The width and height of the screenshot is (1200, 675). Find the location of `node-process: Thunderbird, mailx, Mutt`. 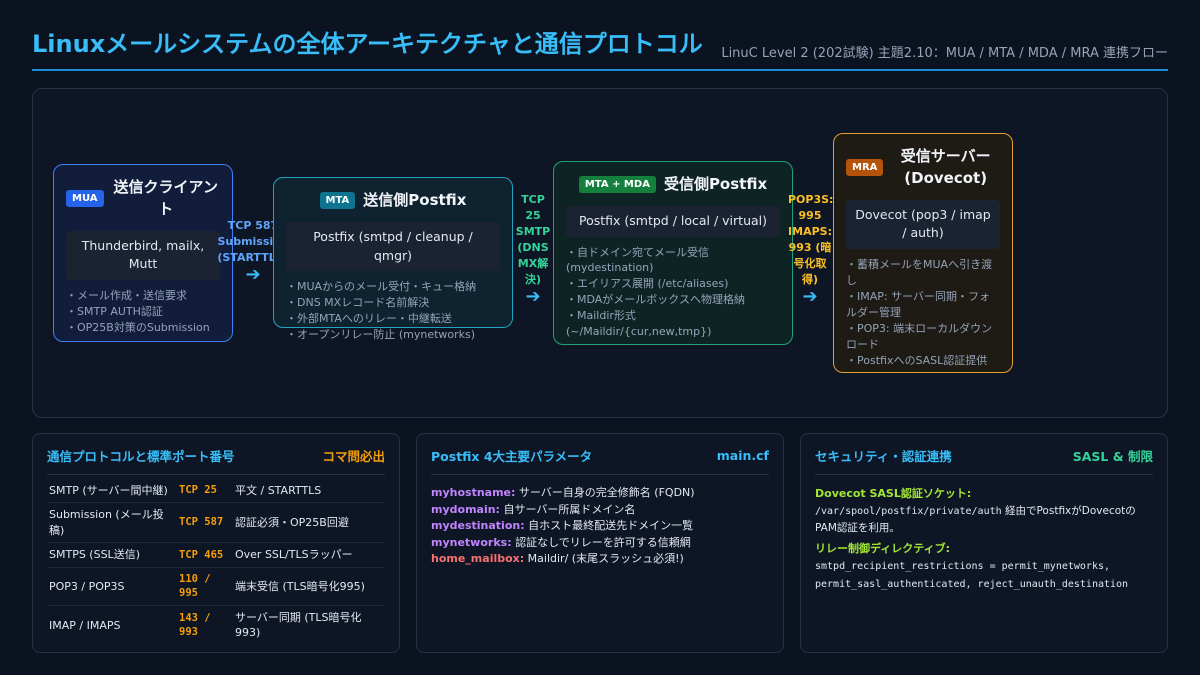

node-process: Thunderbird, mailx, Mutt is located at coordinates (143, 255).